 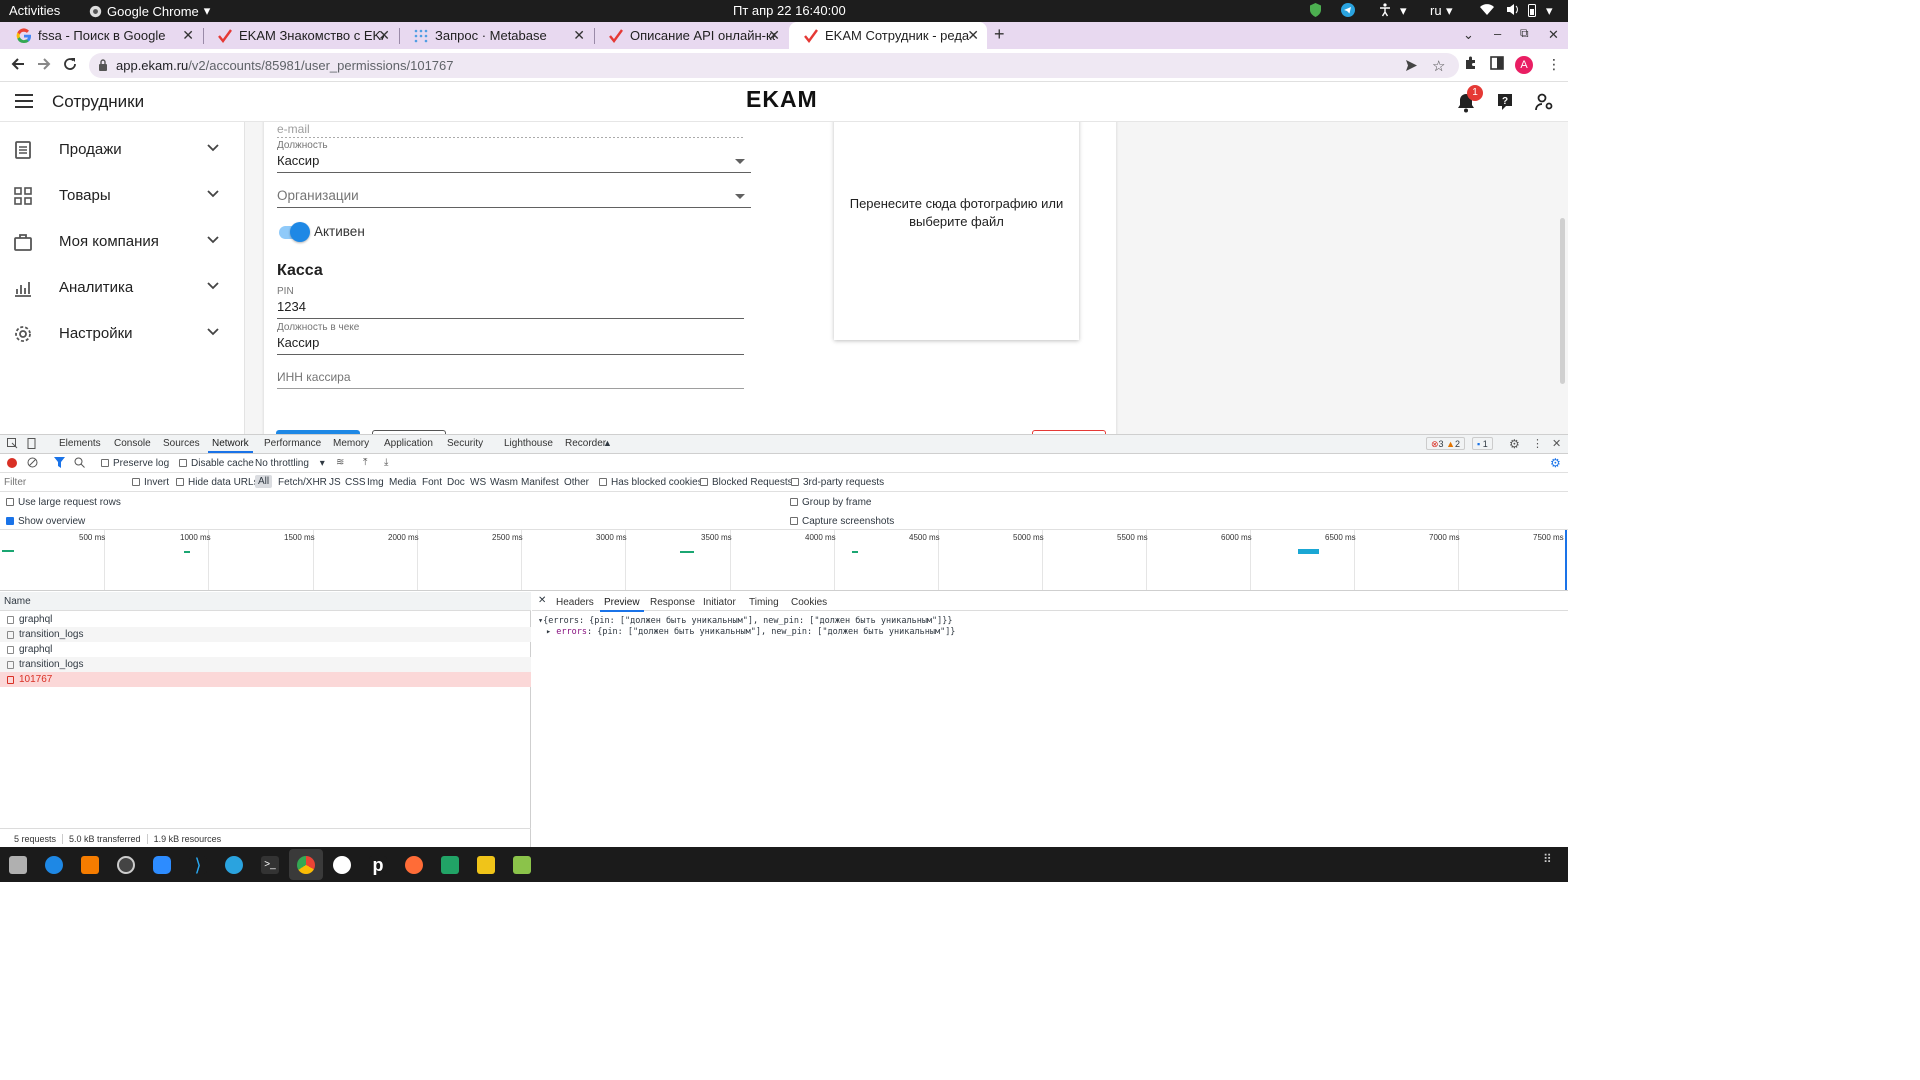 What do you see at coordinates (216, 463) in the screenshot?
I see `disable-cache-checkbox: Disable cache` at bounding box center [216, 463].